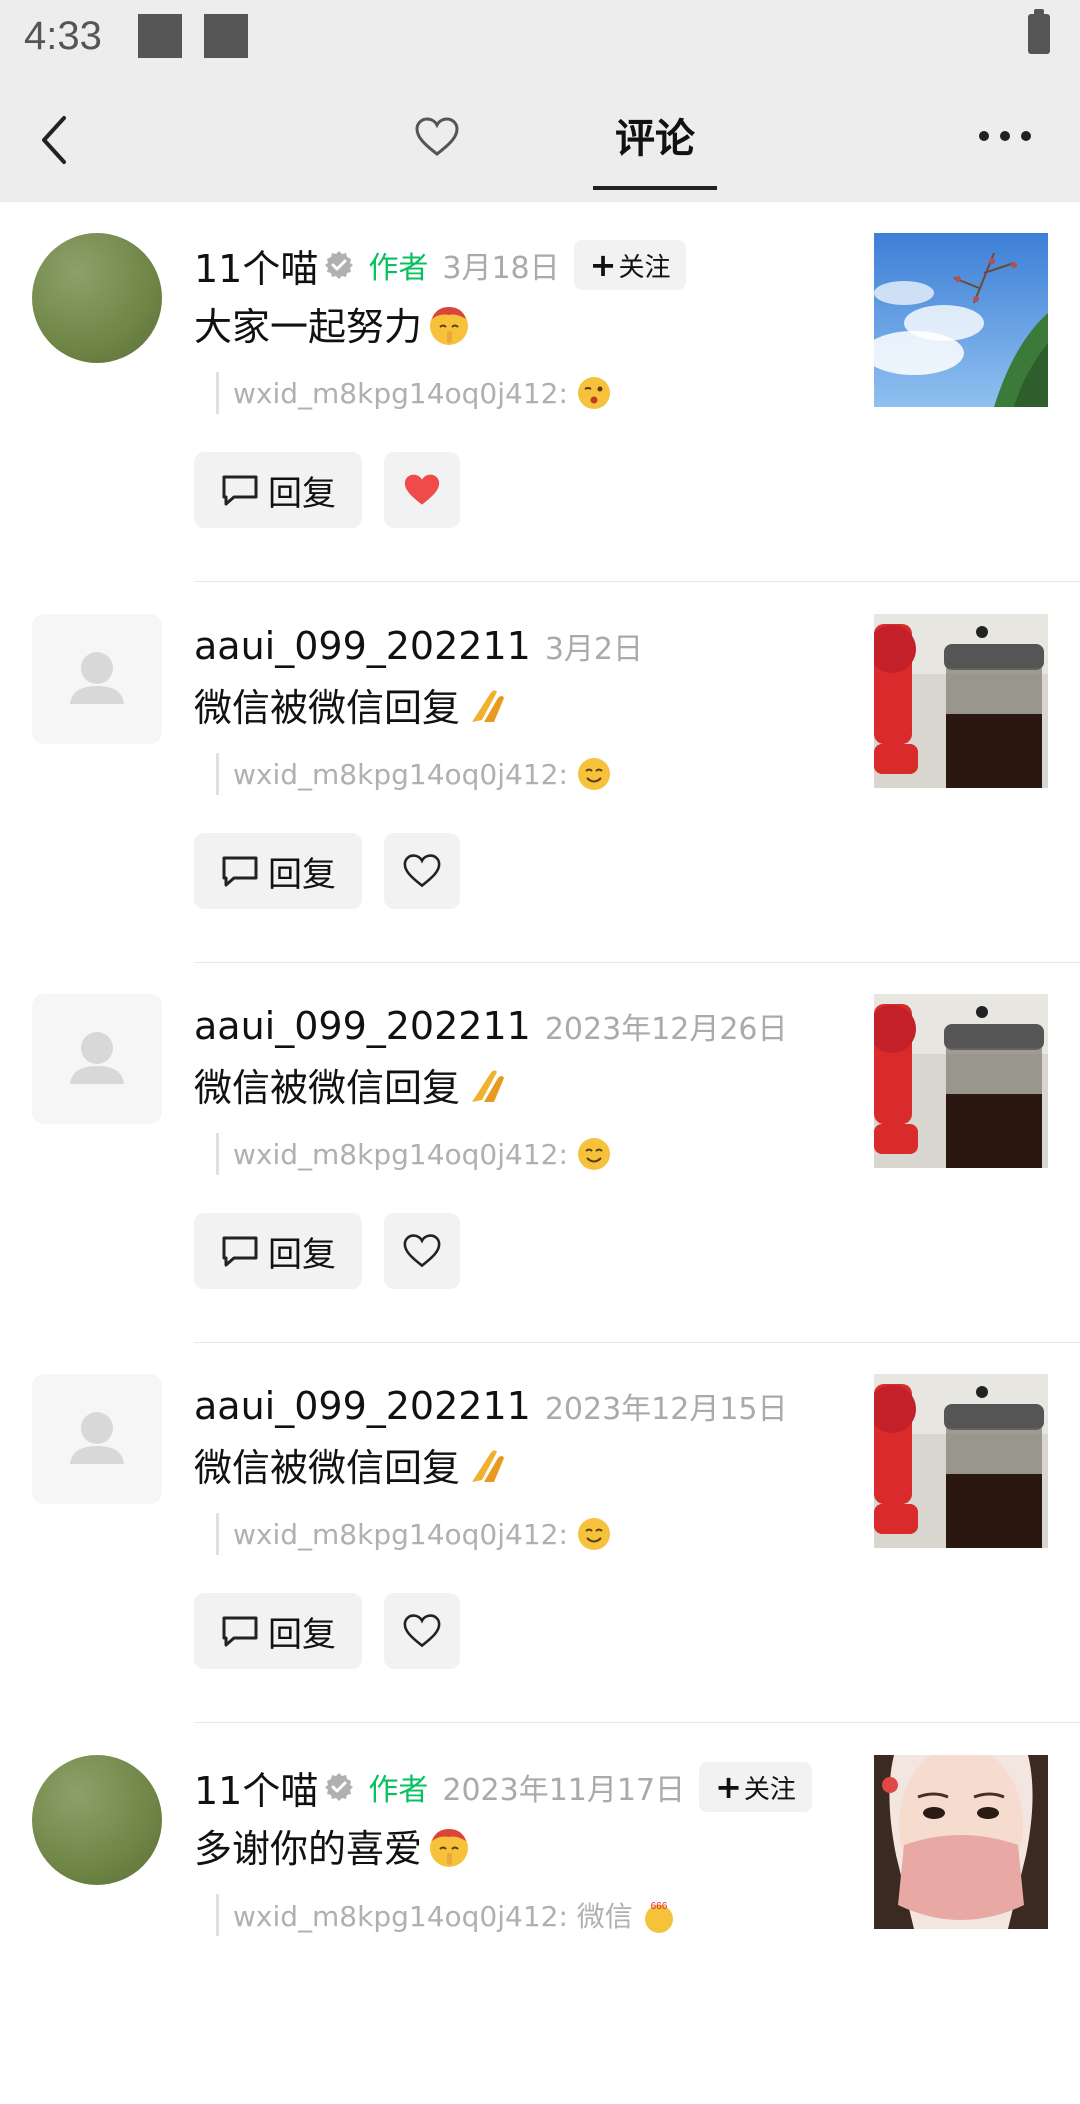  I want to click on tab-comments: 评论, so click(655, 135).